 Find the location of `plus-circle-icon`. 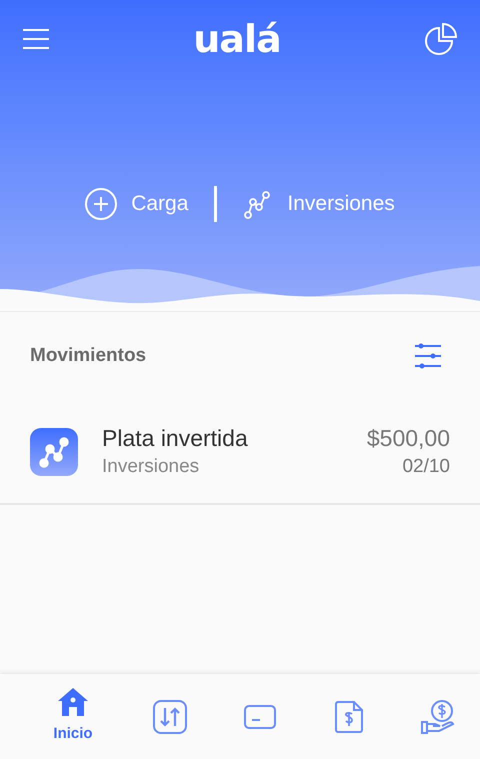

plus-circle-icon is located at coordinates (101, 204).